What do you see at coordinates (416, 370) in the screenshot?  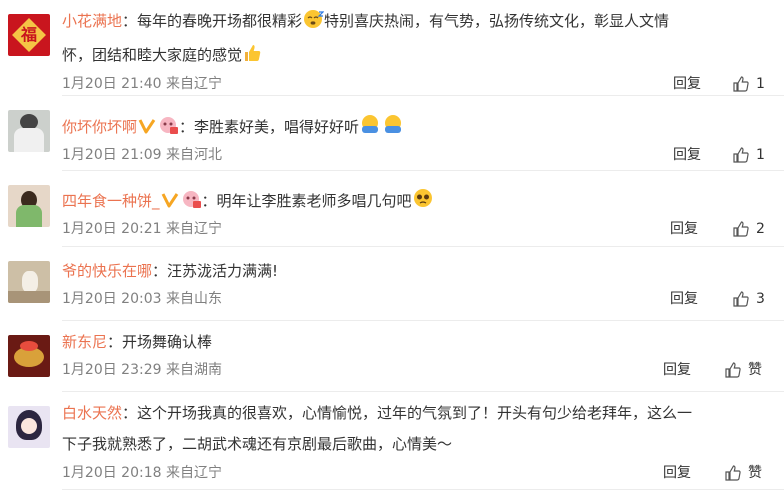 I see `comment-meta: 1月20日 23:29 来自湖南 回复 赞` at bounding box center [416, 370].